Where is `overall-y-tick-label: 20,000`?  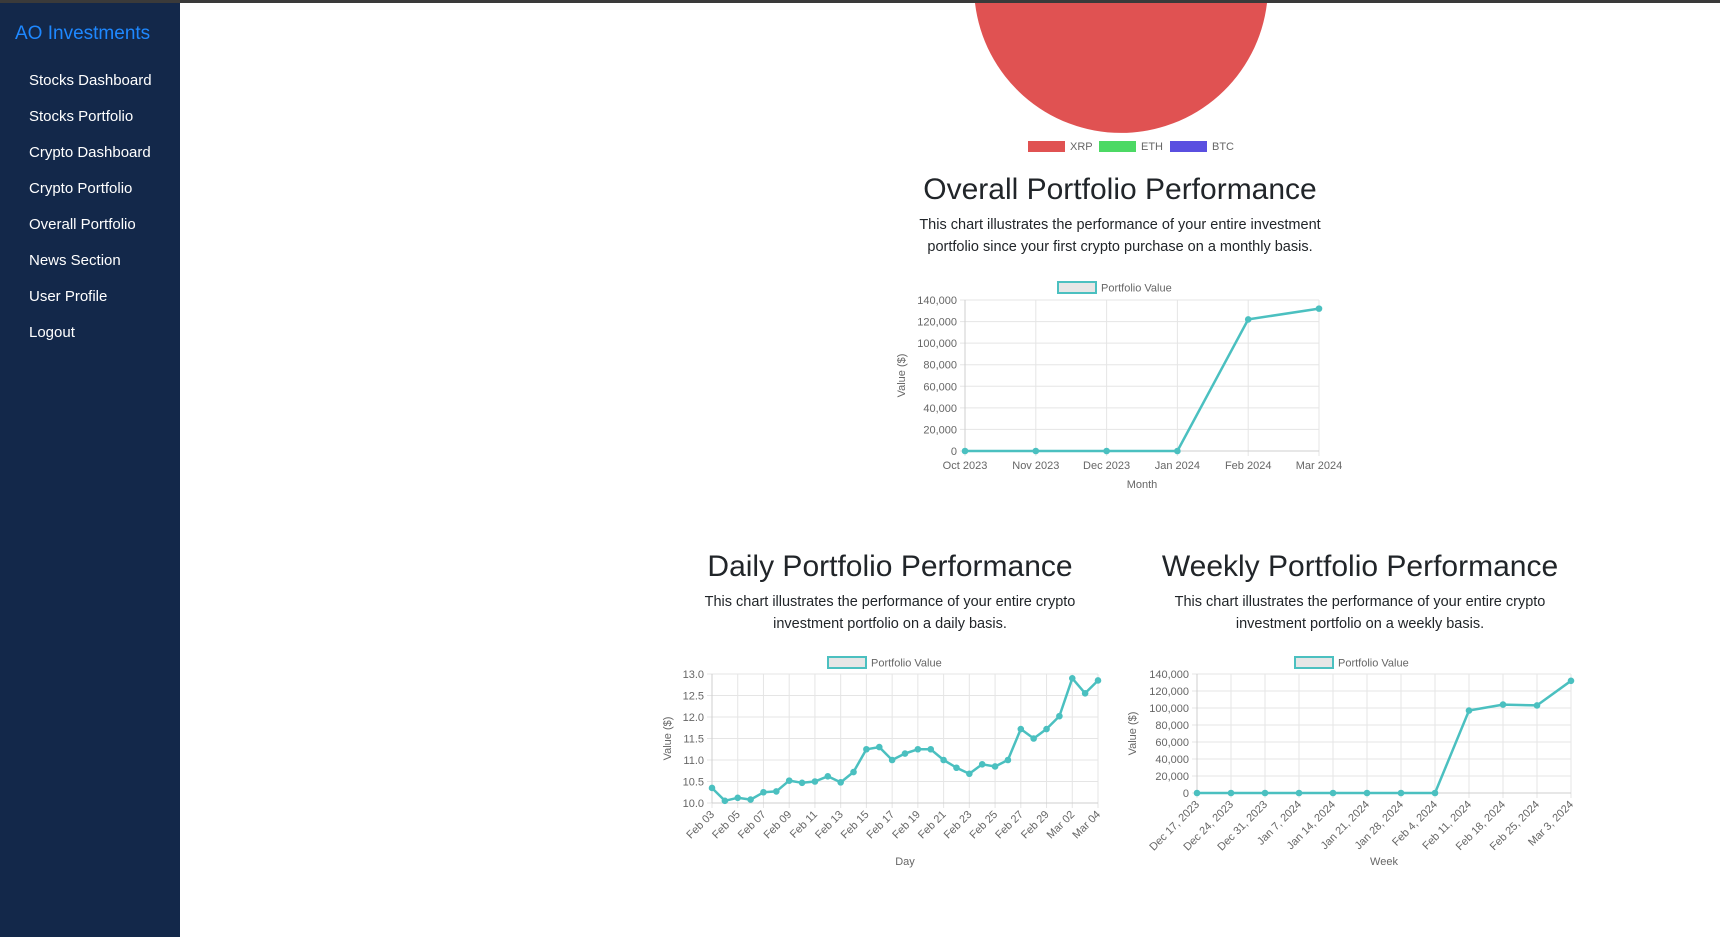
overall-y-tick-label: 20,000 is located at coordinates (940, 430).